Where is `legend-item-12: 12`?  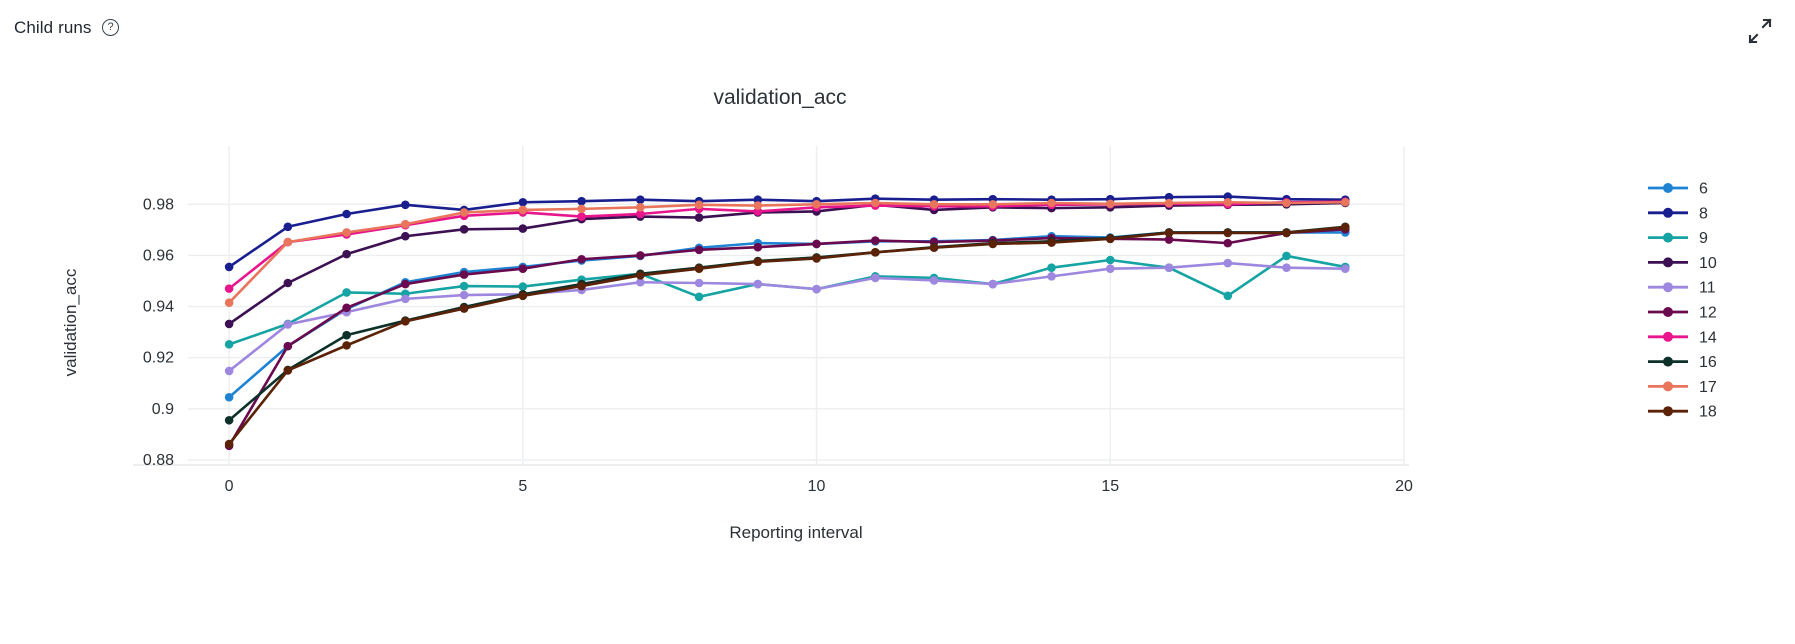 legend-item-12: 12 is located at coordinates (1682, 313).